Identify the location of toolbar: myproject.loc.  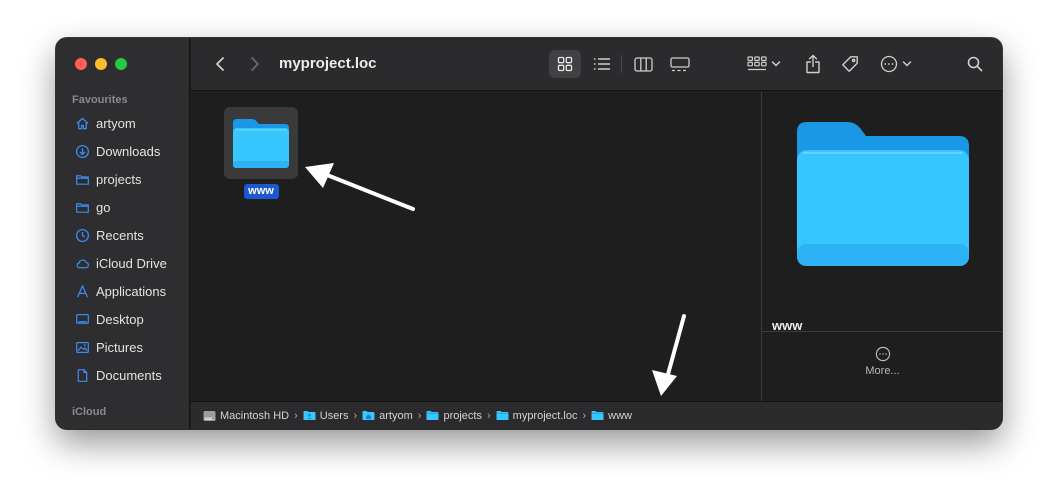
(596, 64).